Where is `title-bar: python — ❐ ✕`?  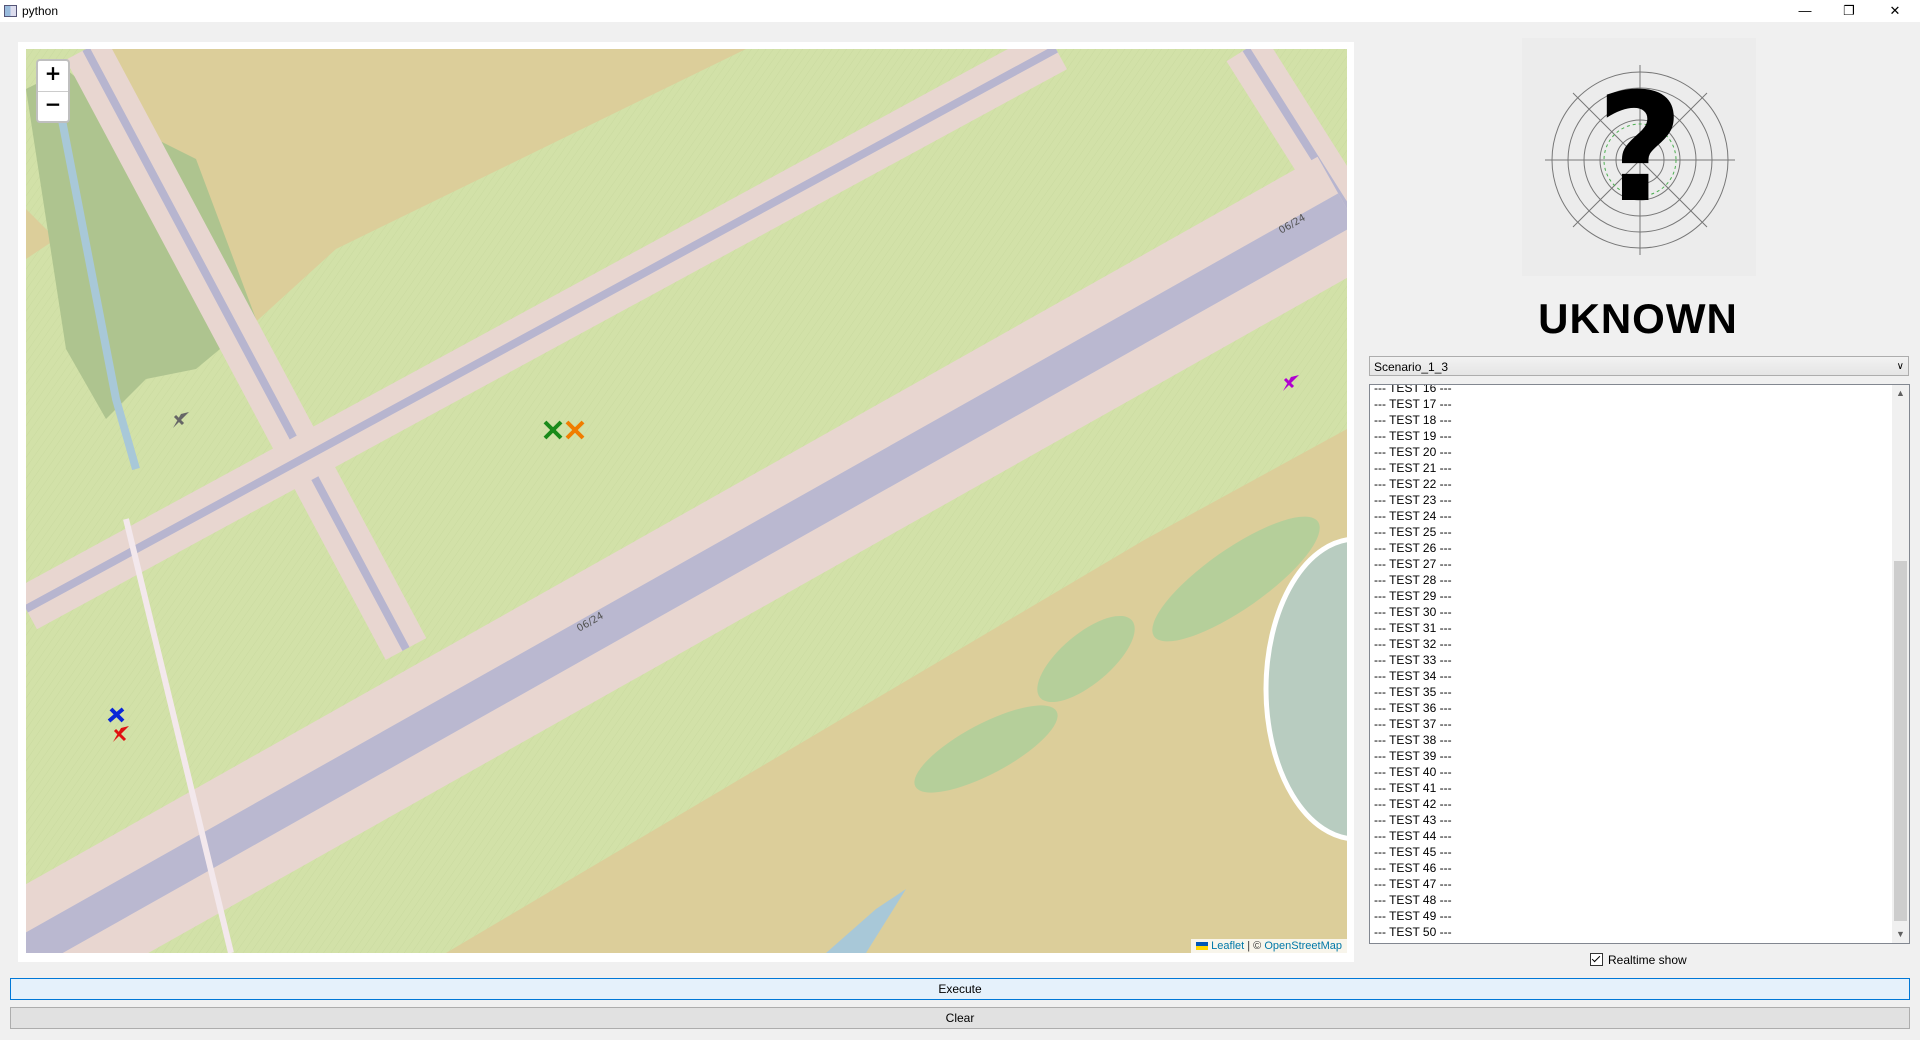 title-bar: python — ❐ ✕ is located at coordinates (960, 11).